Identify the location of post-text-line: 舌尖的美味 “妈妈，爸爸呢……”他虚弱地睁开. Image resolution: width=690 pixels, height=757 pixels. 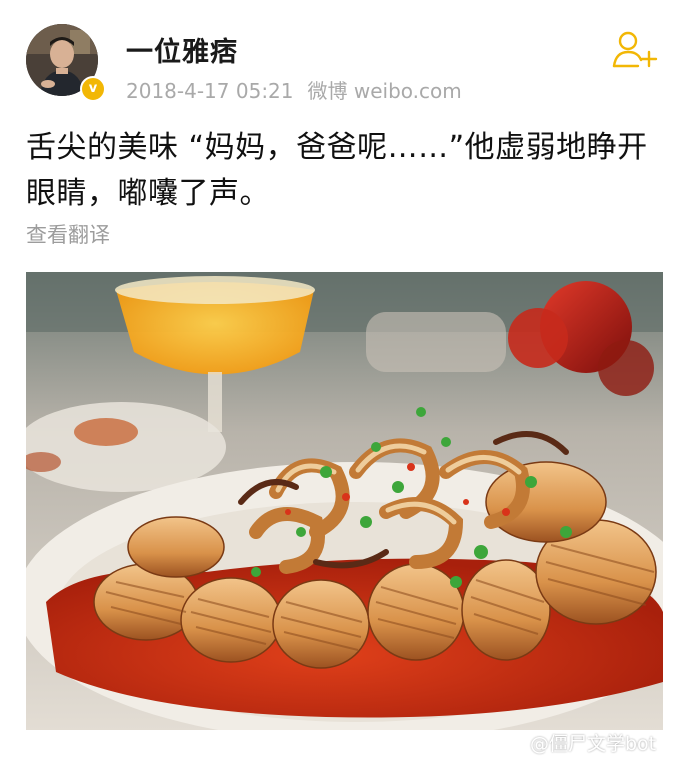
(337, 147).